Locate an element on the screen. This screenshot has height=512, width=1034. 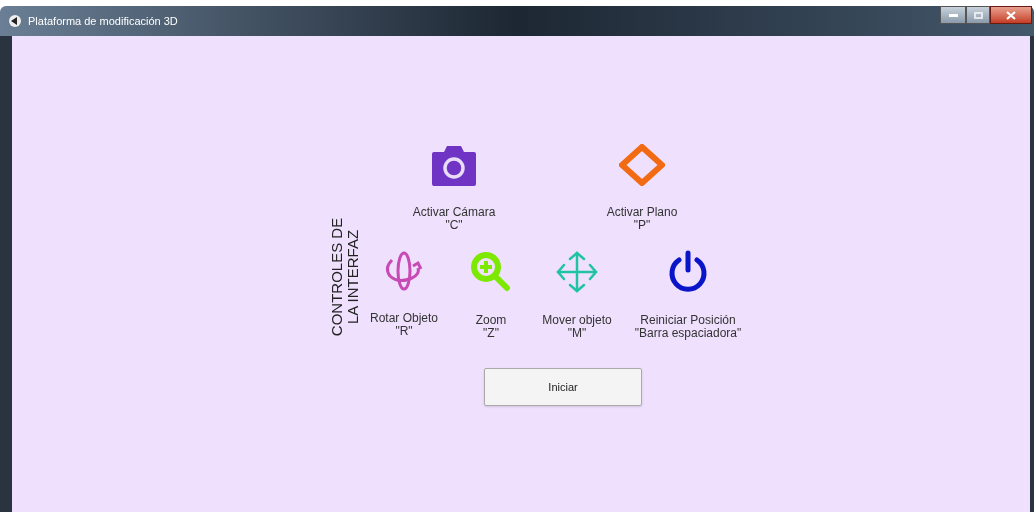
control-label: Reiniciar Posición "Barra espaciadora" is located at coordinates (688, 327).